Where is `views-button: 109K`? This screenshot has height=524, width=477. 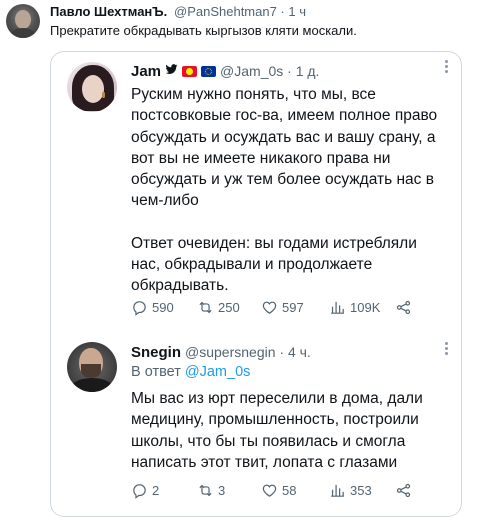
views-button: 109K is located at coordinates (362, 307).